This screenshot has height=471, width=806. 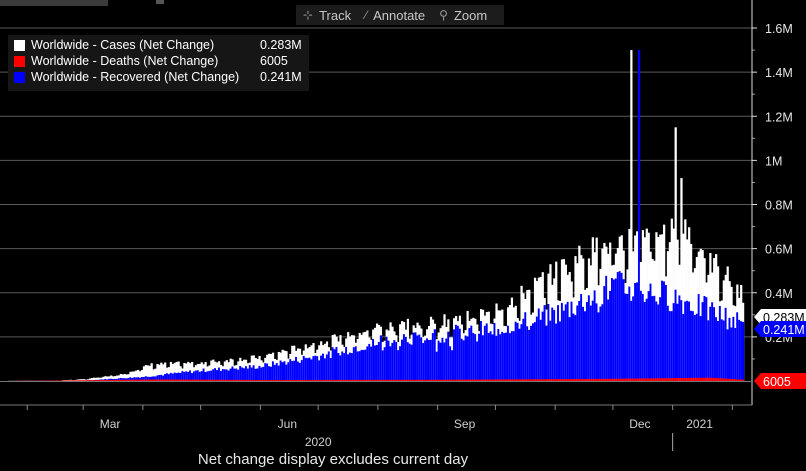 What do you see at coordinates (784, 330) in the screenshot?
I see `value-tag-label: 0.241M` at bounding box center [784, 330].